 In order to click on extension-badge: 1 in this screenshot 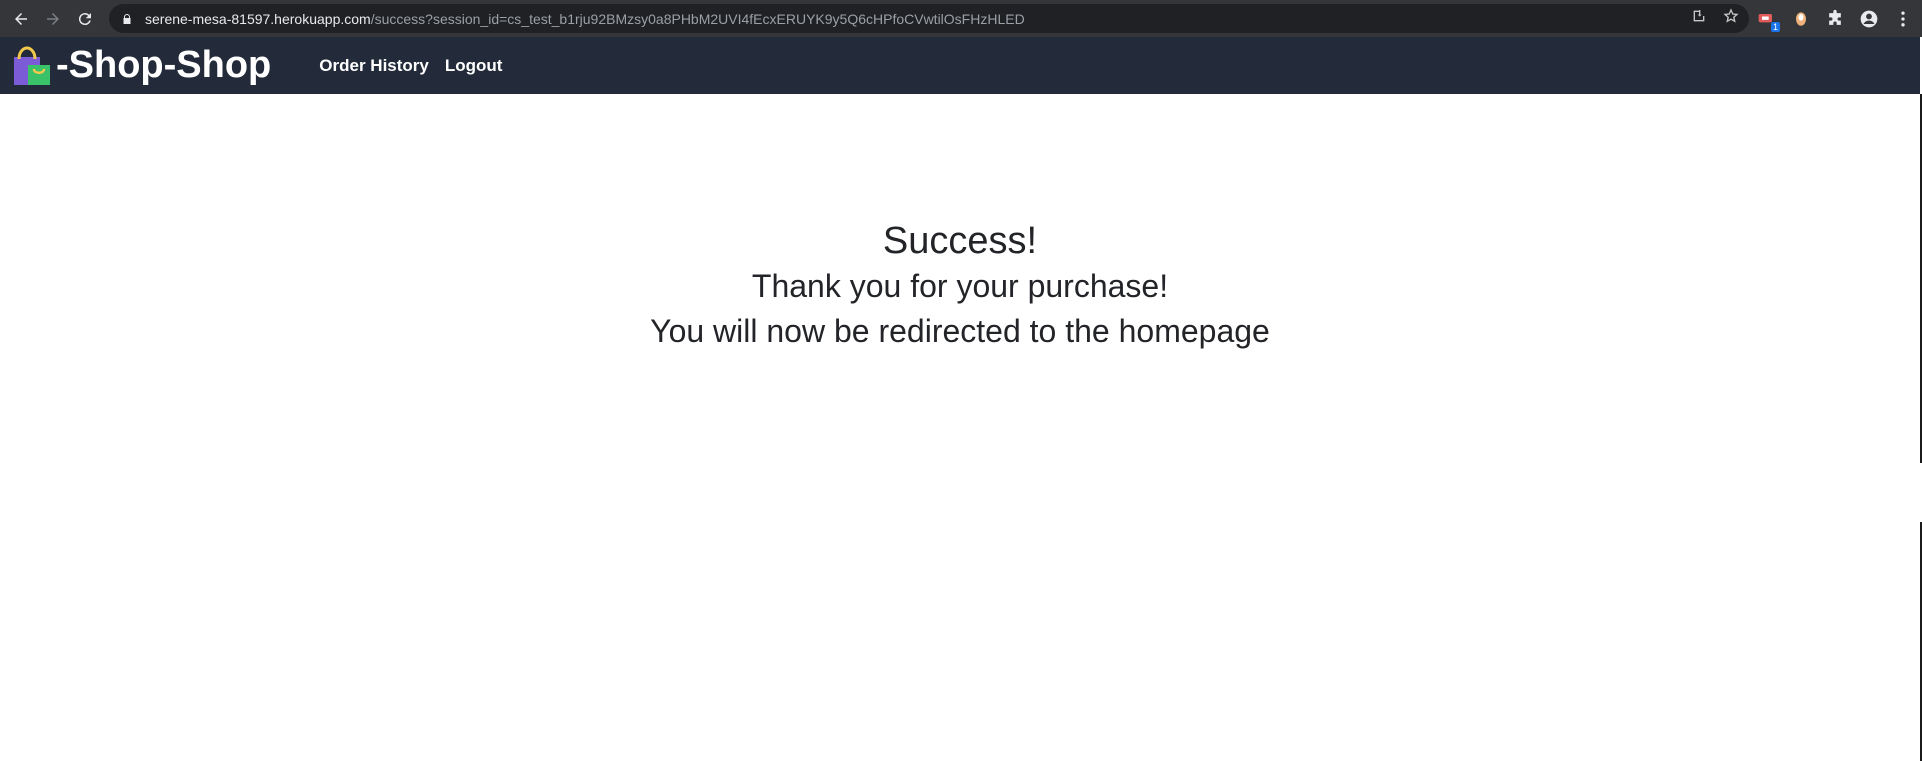, I will do `click(1775, 26)`.